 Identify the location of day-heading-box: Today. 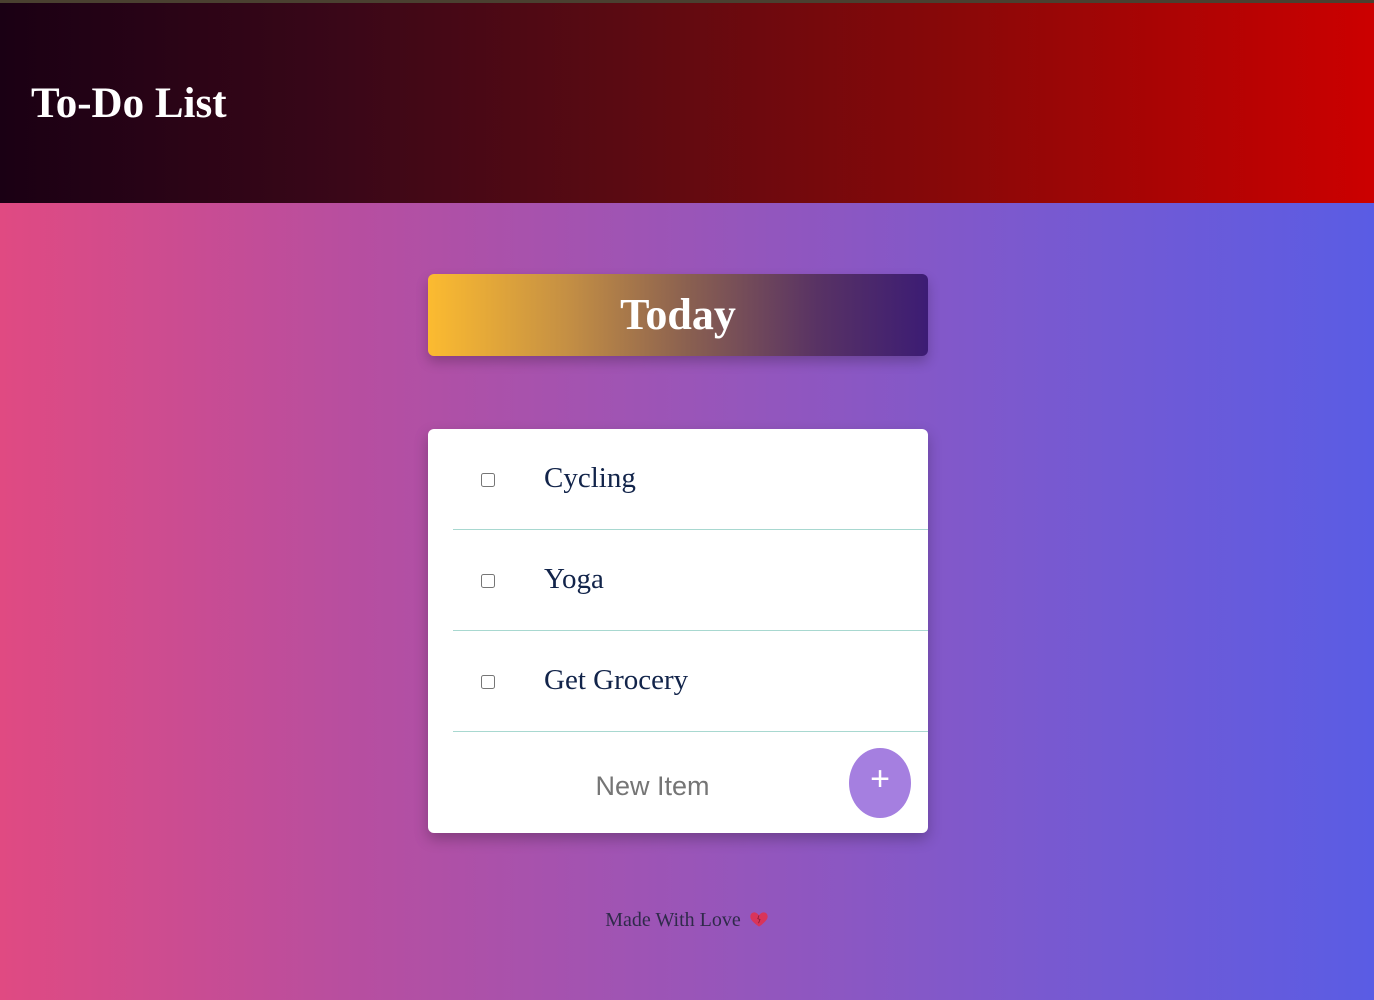
(678, 315).